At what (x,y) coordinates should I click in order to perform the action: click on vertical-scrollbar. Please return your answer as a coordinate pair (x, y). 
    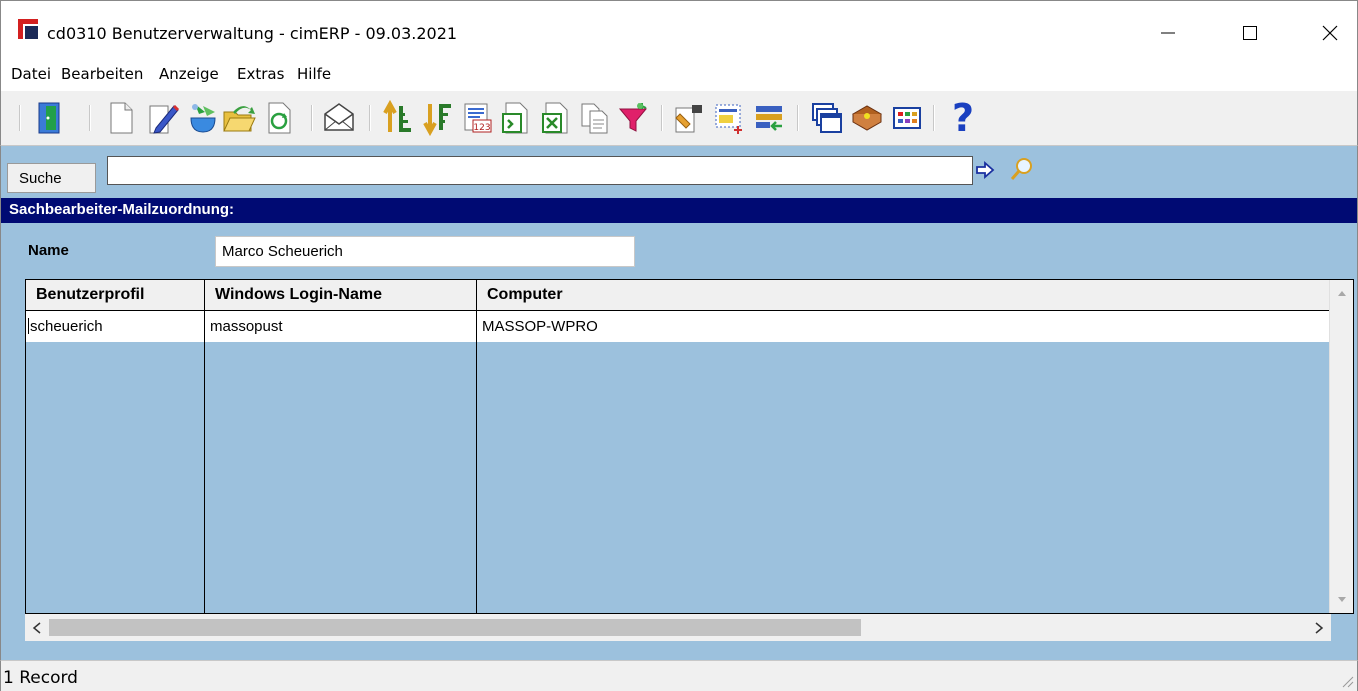
    Looking at the image, I should click on (1341, 446).